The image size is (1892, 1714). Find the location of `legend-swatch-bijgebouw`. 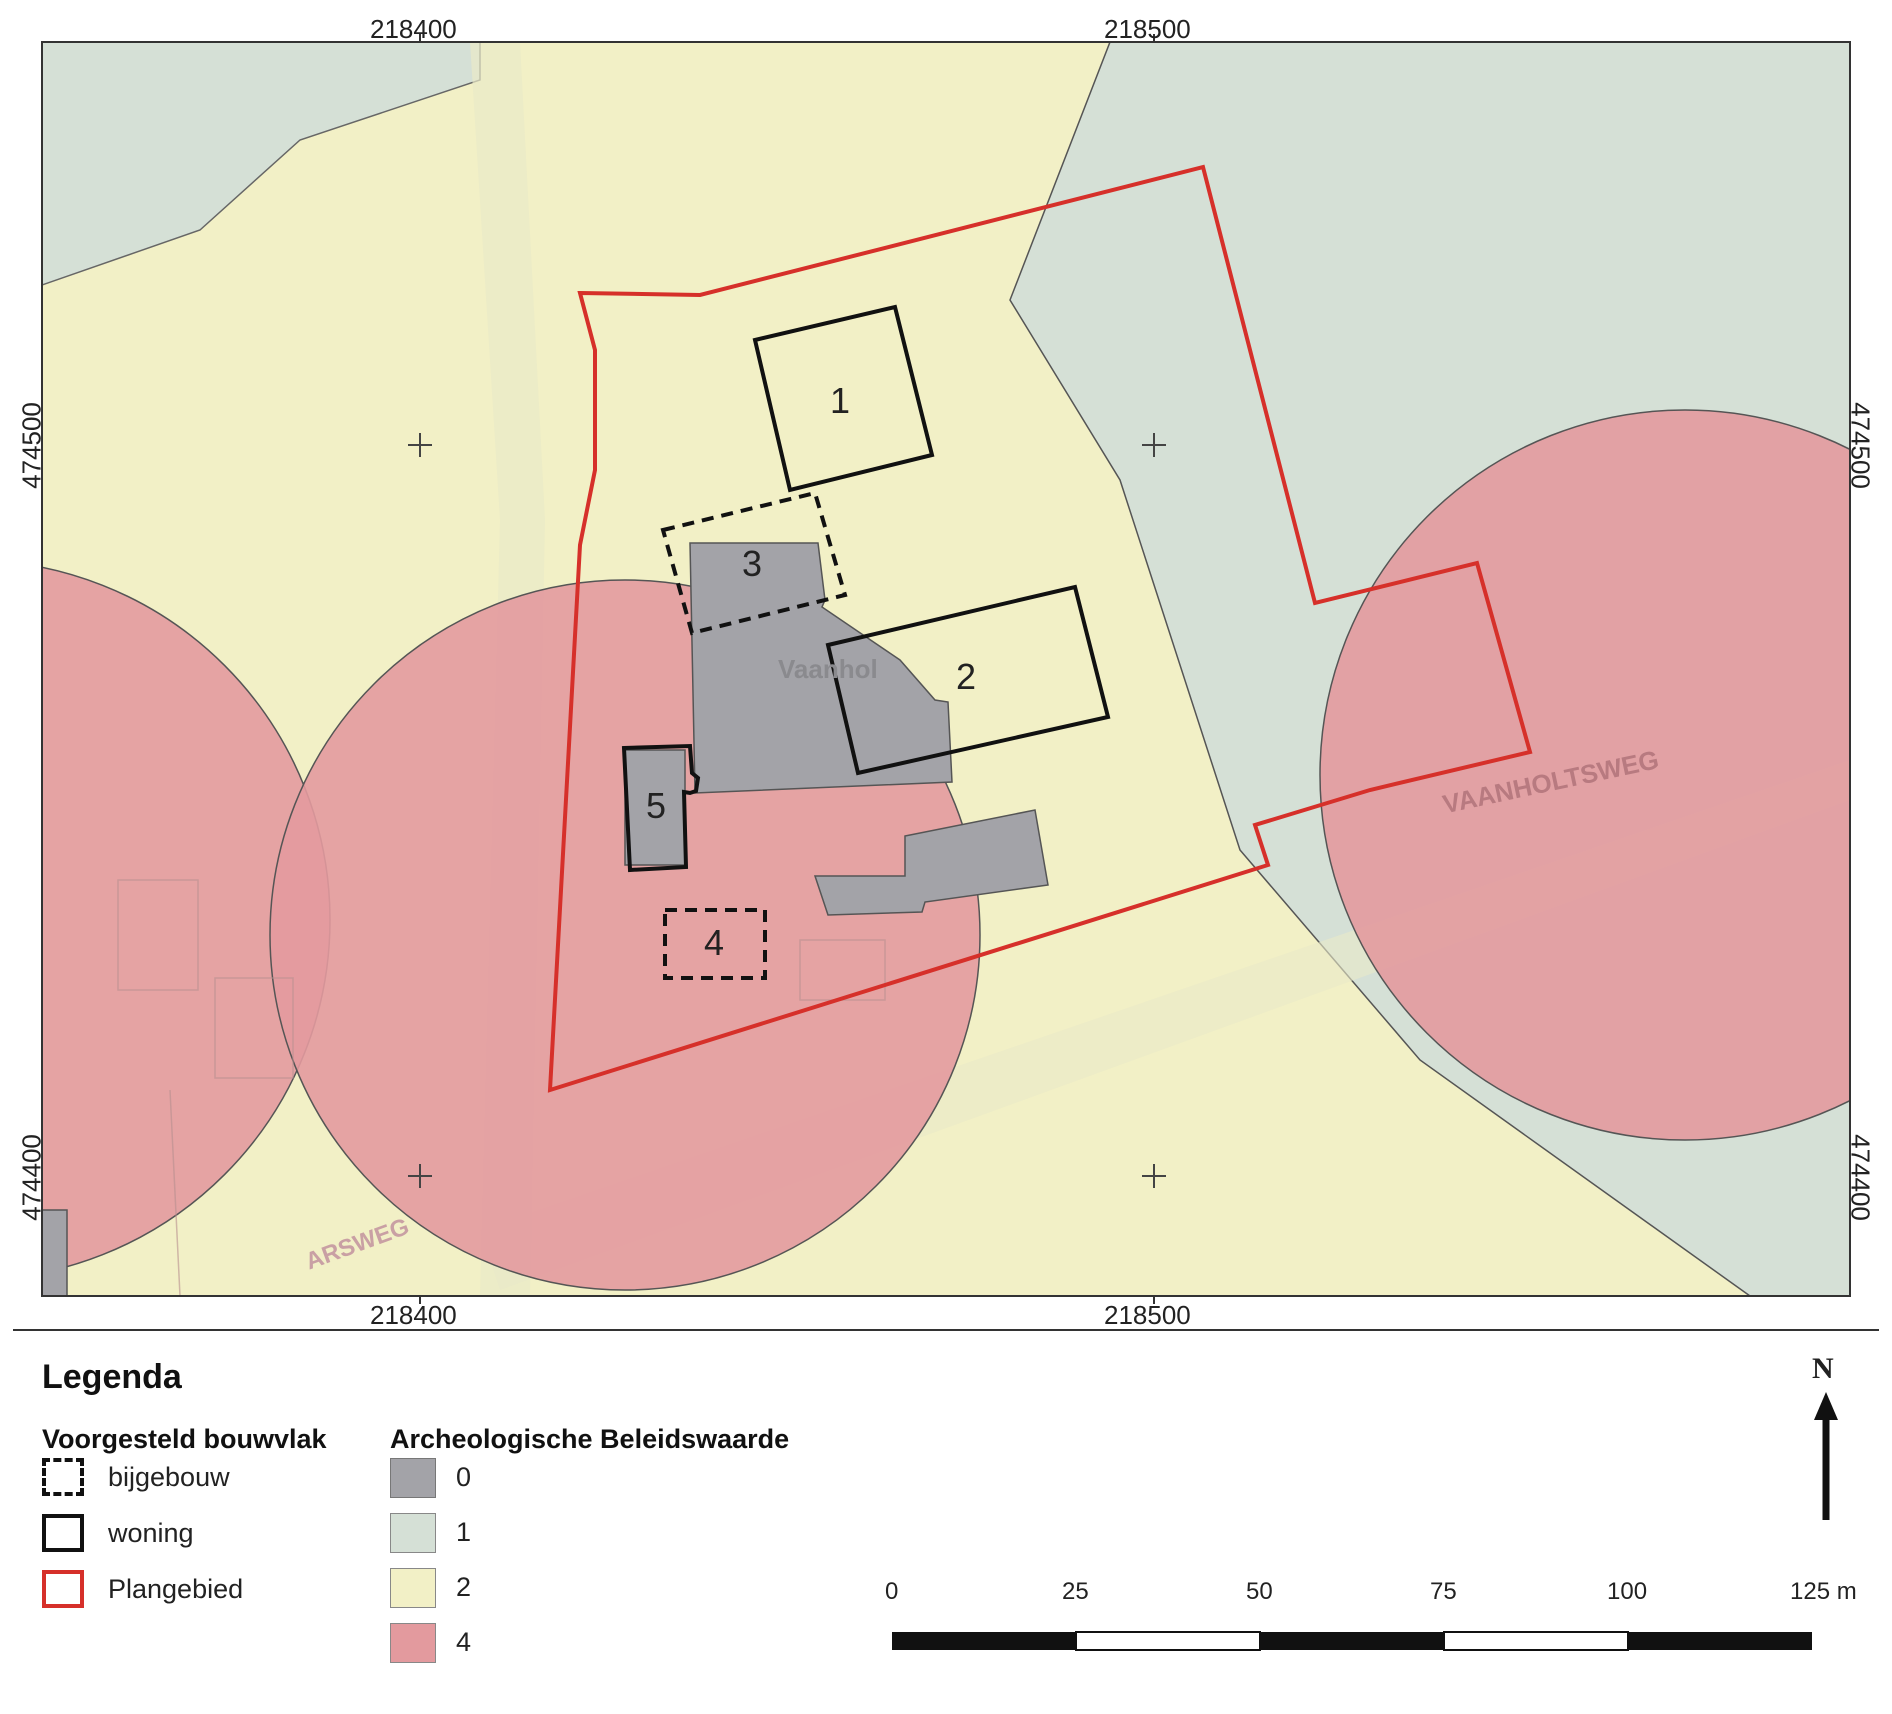

legend-swatch-bijgebouw is located at coordinates (63, 1477).